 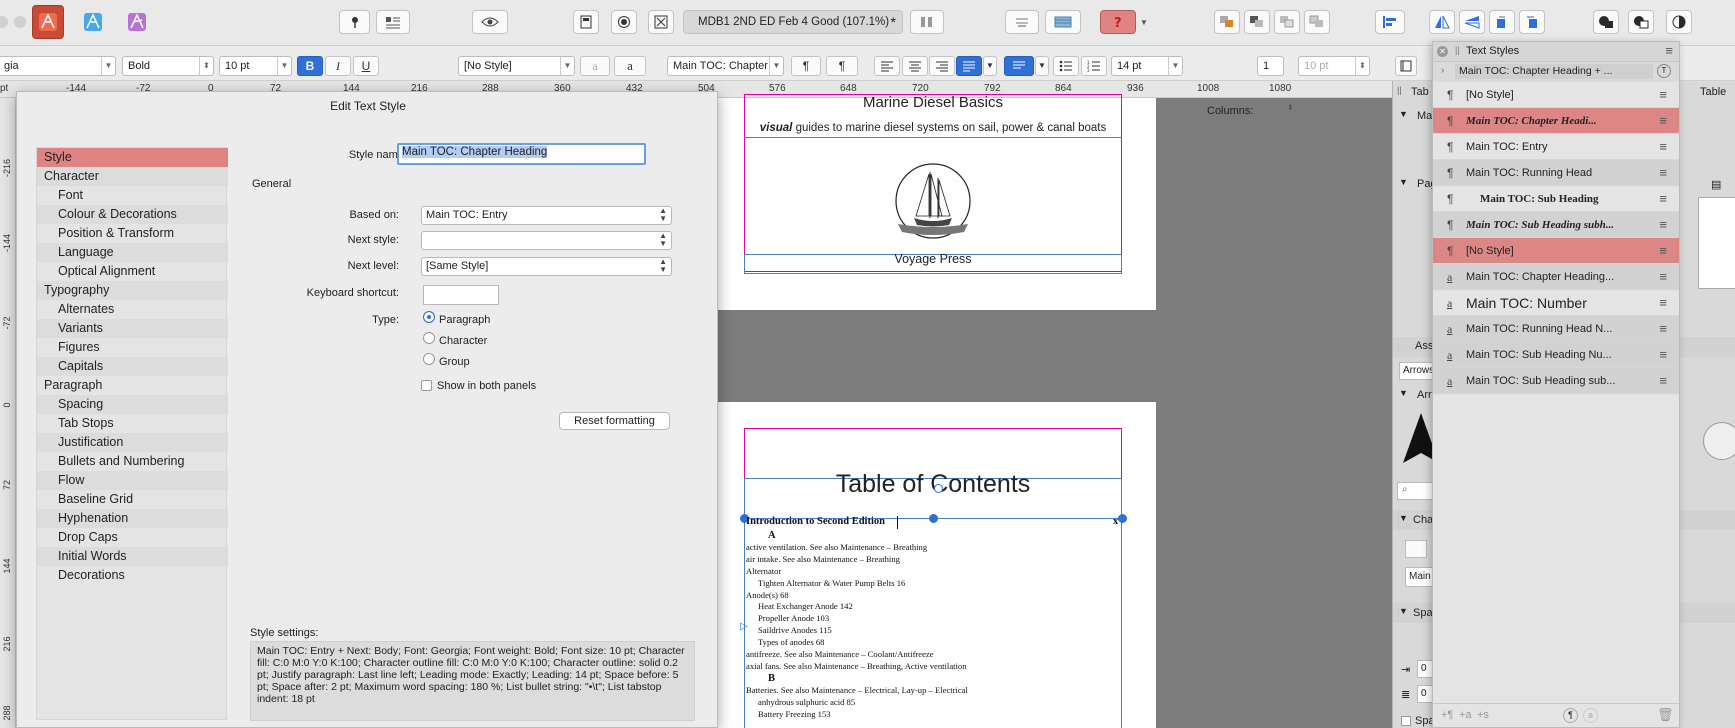 I want to click on category-baseline-grid: Baseline Grid, so click(x=132, y=499).